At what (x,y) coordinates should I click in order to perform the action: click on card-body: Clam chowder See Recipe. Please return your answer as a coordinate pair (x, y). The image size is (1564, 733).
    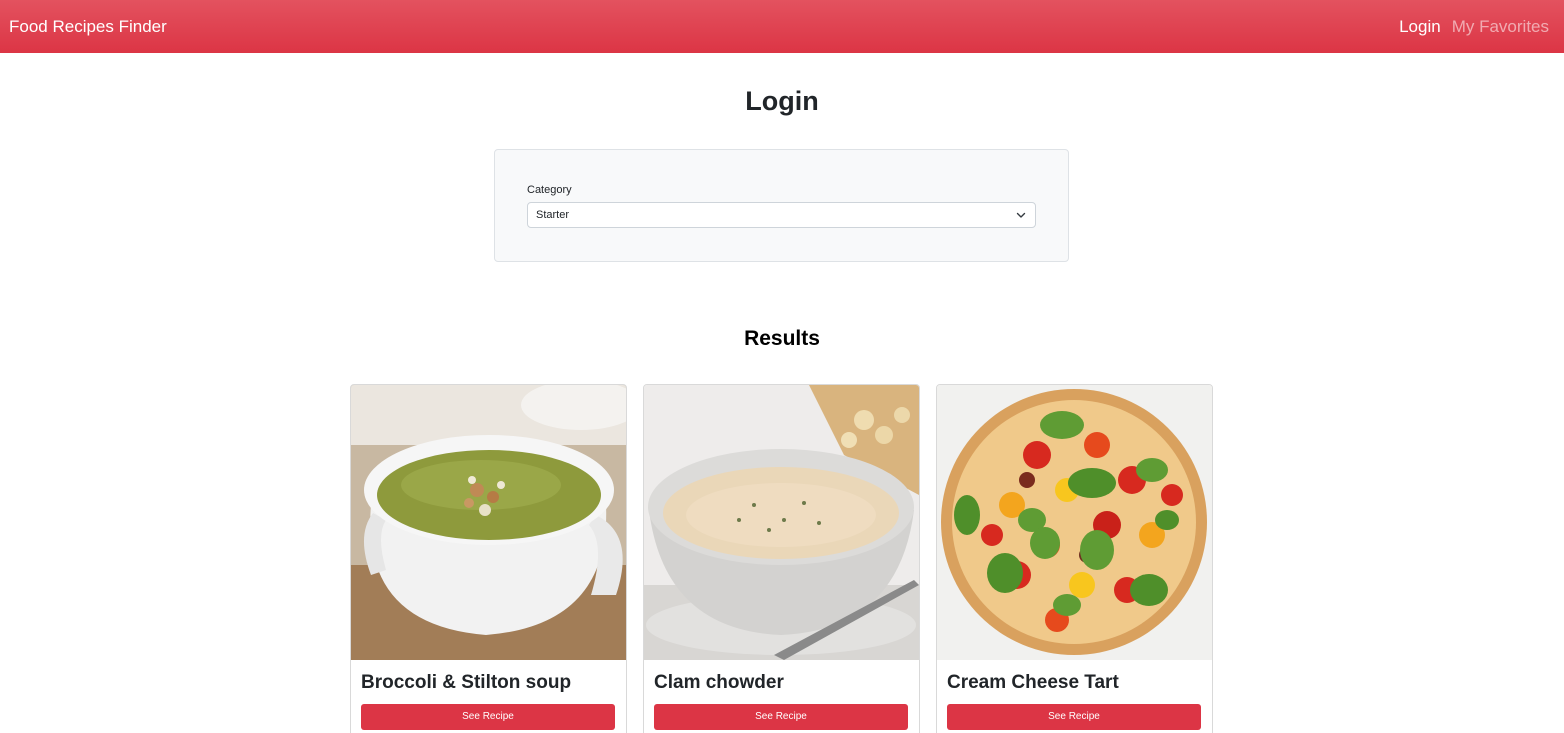
    Looking at the image, I should click on (781, 695).